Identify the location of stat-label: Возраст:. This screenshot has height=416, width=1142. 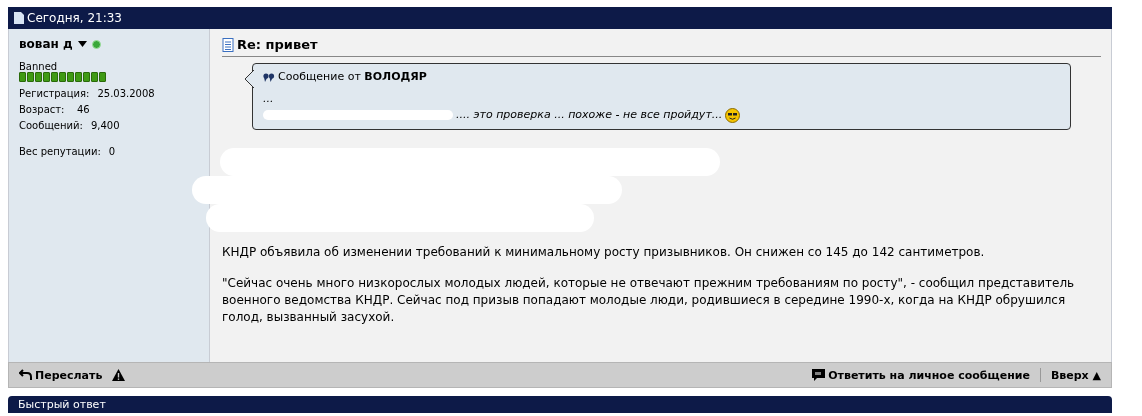
(42, 110).